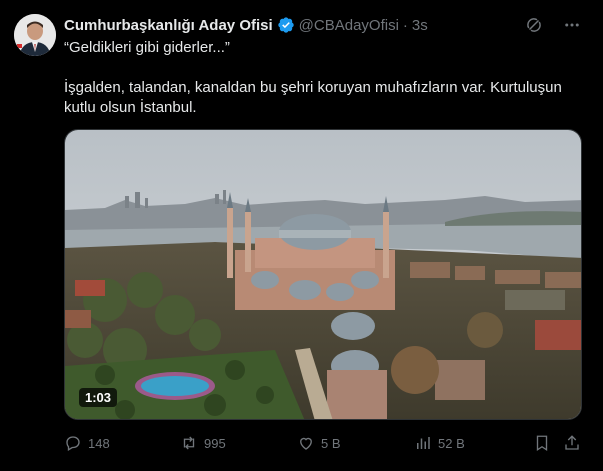  Describe the element at coordinates (98, 397) in the screenshot. I see `video-duration: 1:03` at that location.